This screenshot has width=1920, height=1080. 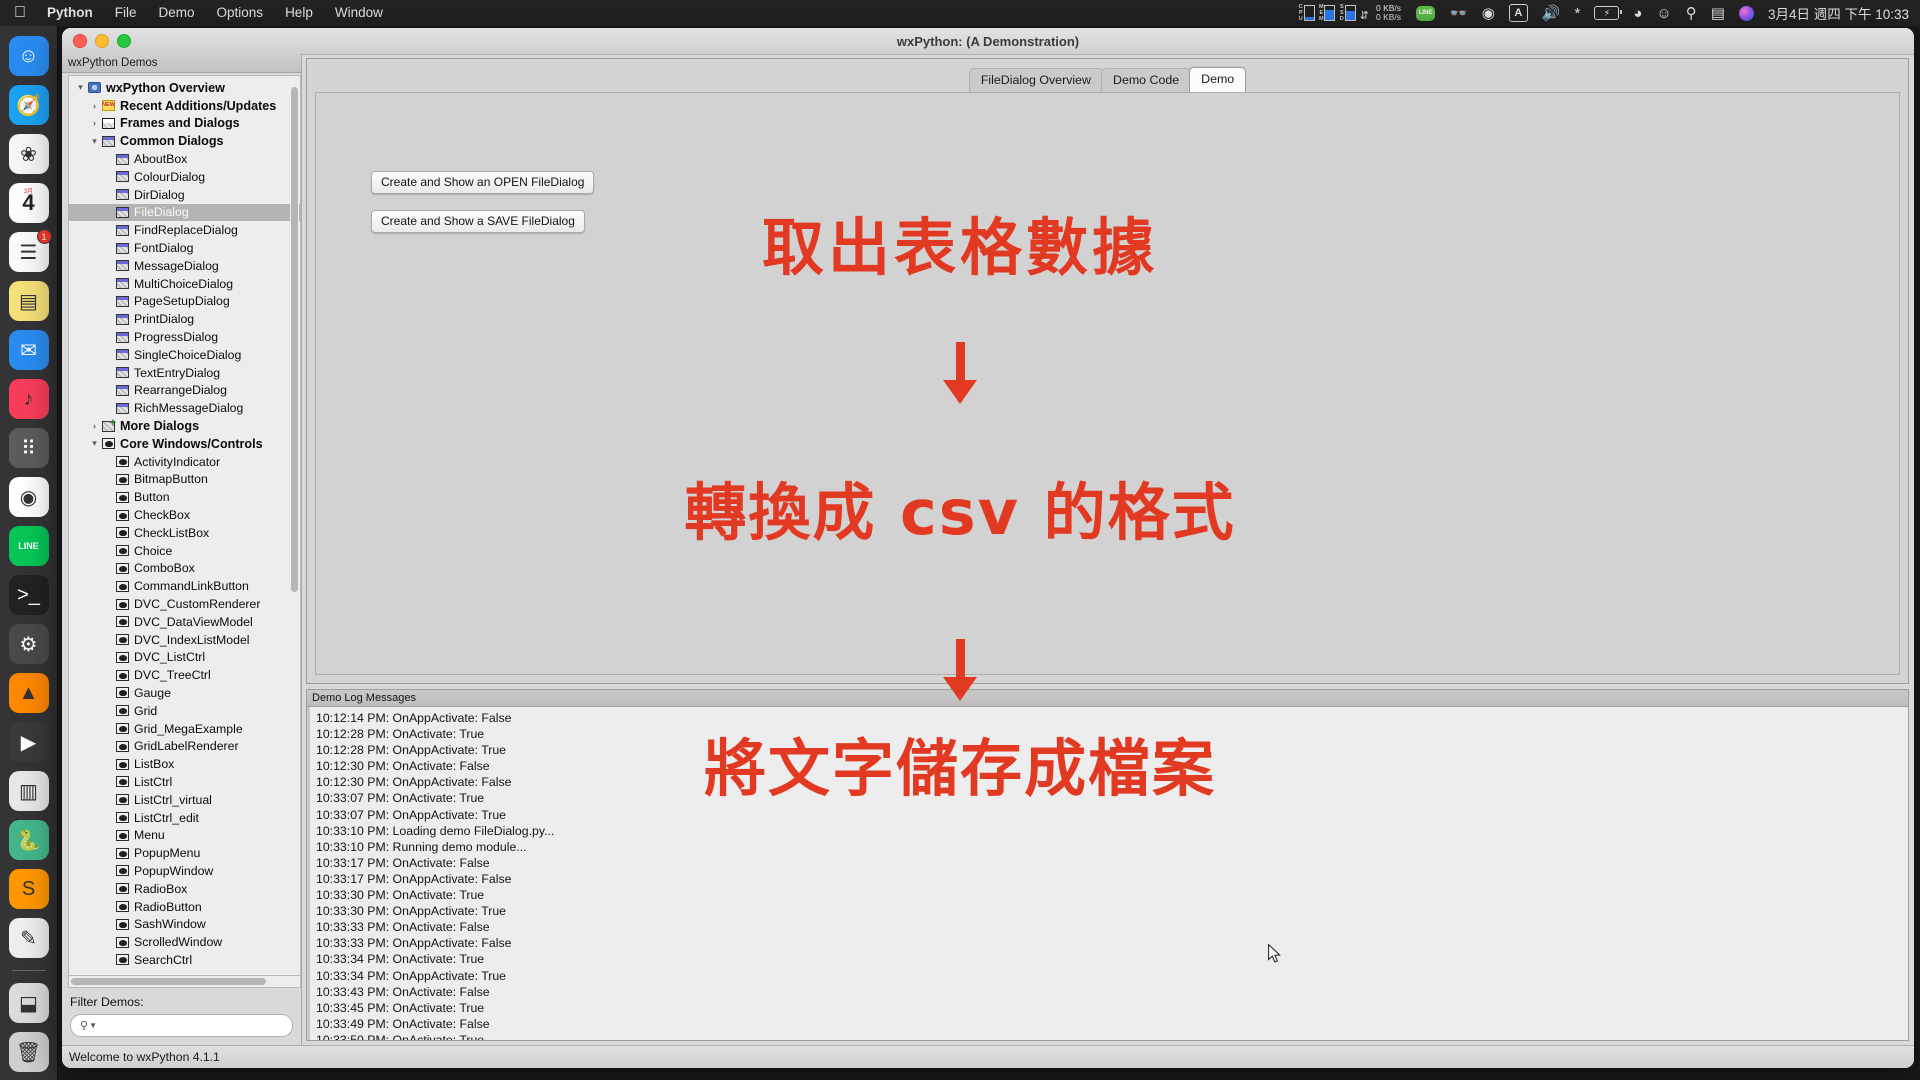 I want to click on tree-item-multichoicedialog: › MultiChoiceDialog, so click(x=184, y=284).